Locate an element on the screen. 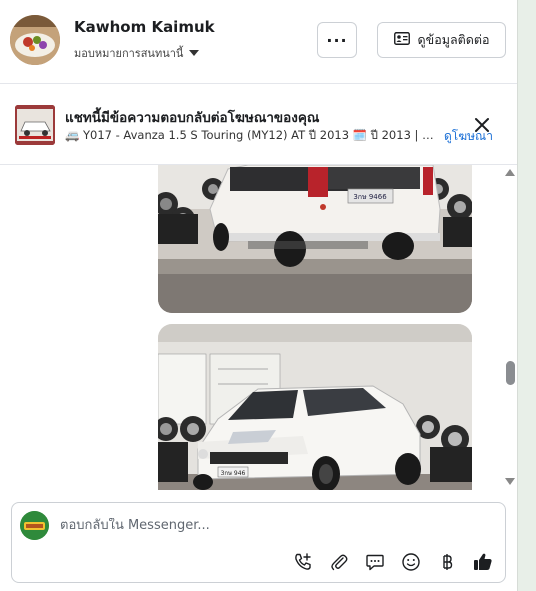 This screenshot has width=536, height=591. close-icon is located at coordinates (482, 125).